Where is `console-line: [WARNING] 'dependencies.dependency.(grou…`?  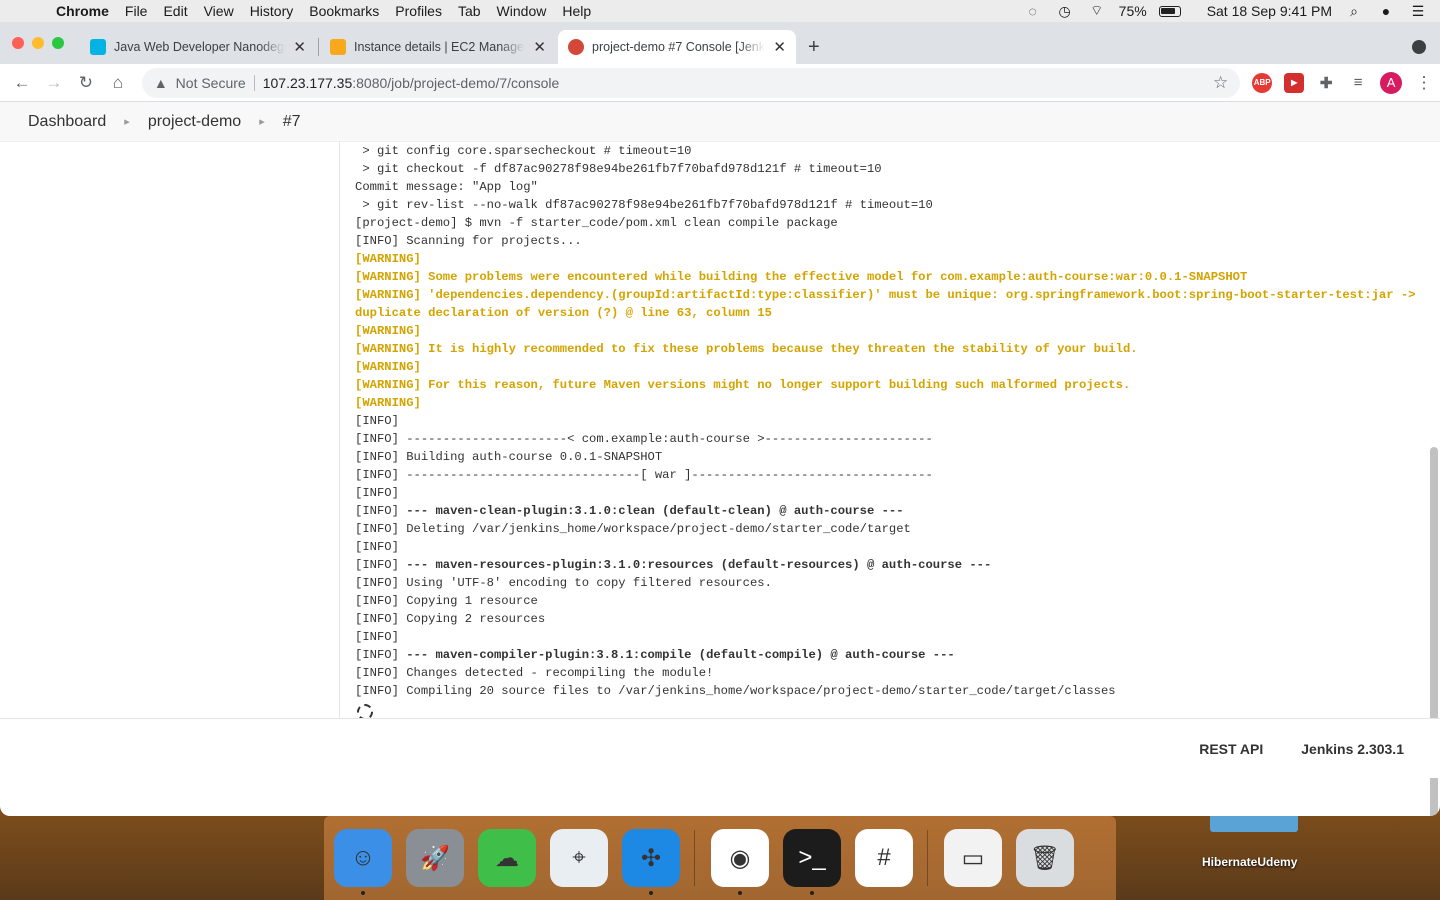
console-line: [WARNING] 'dependencies.dependency.(grou… is located at coordinates (889, 304).